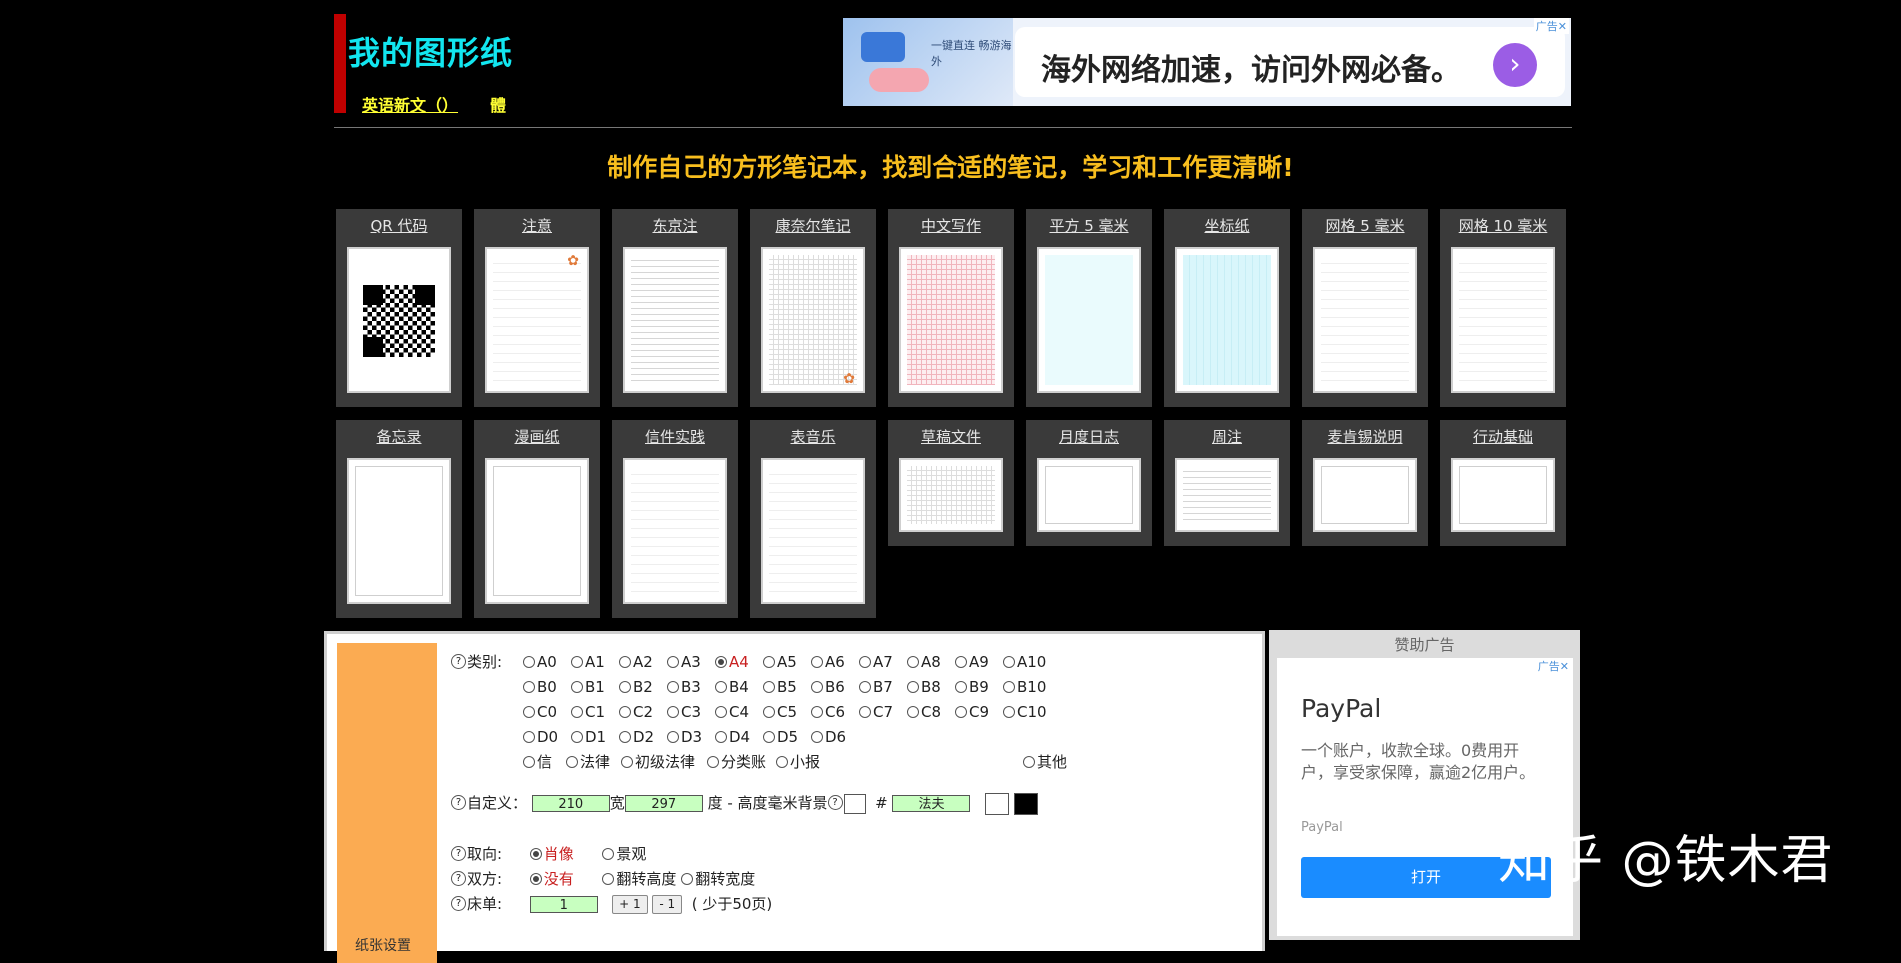 The width and height of the screenshot is (1901, 963). What do you see at coordinates (675, 436) in the screenshot?
I see `template-label: 信件实践` at bounding box center [675, 436].